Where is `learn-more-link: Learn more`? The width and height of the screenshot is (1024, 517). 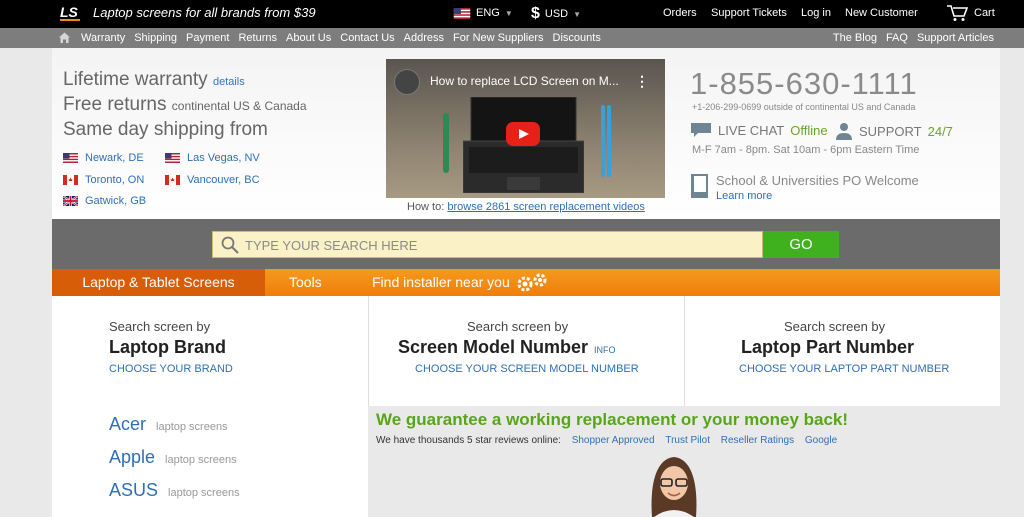
learn-more-link: Learn more is located at coordinates (817, 196).